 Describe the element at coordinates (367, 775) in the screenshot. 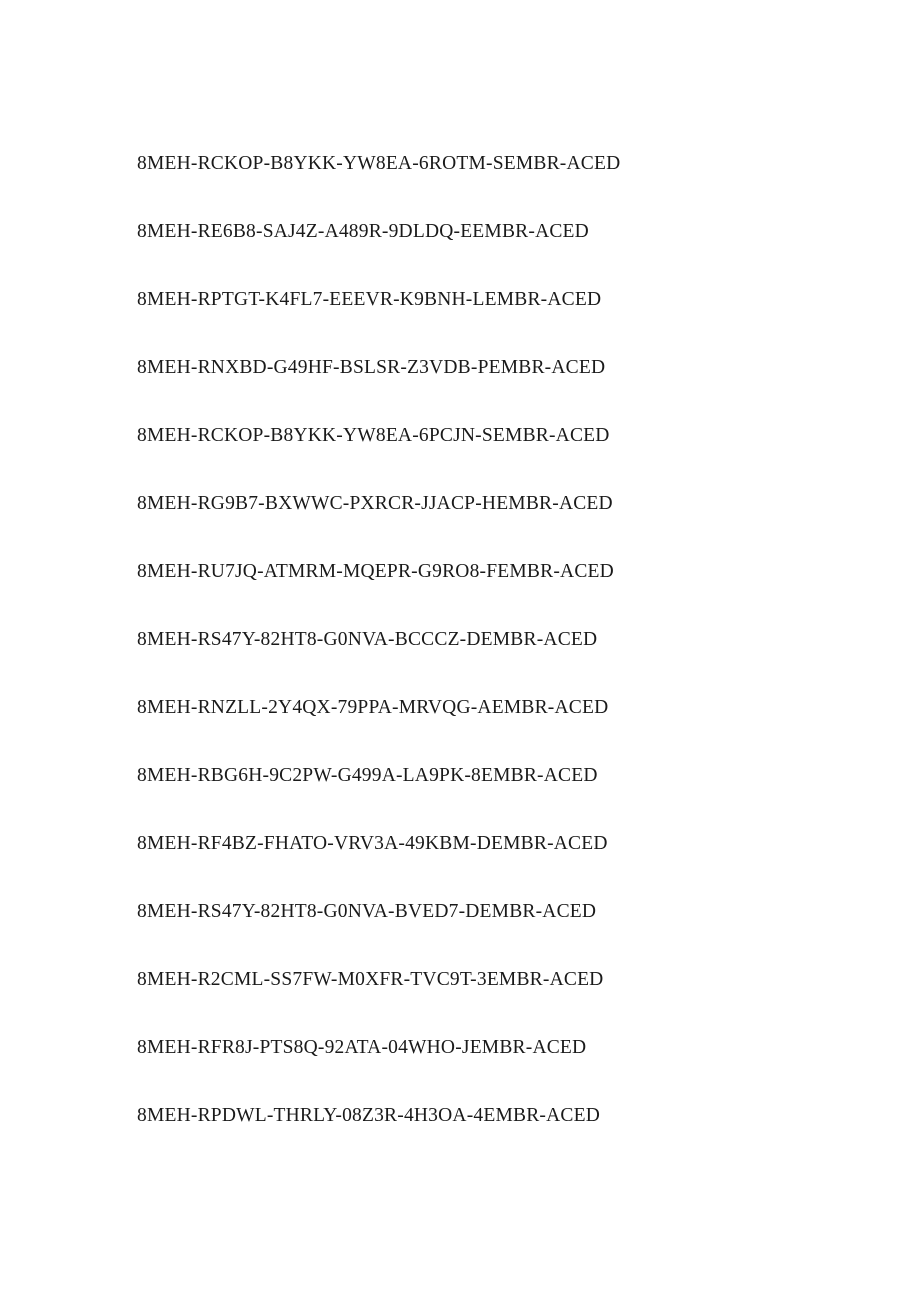

I see `list-item: 8MEH-RBG6H-9C2PW-G499A-LA9PK-8EMBR-ACED` at that location.